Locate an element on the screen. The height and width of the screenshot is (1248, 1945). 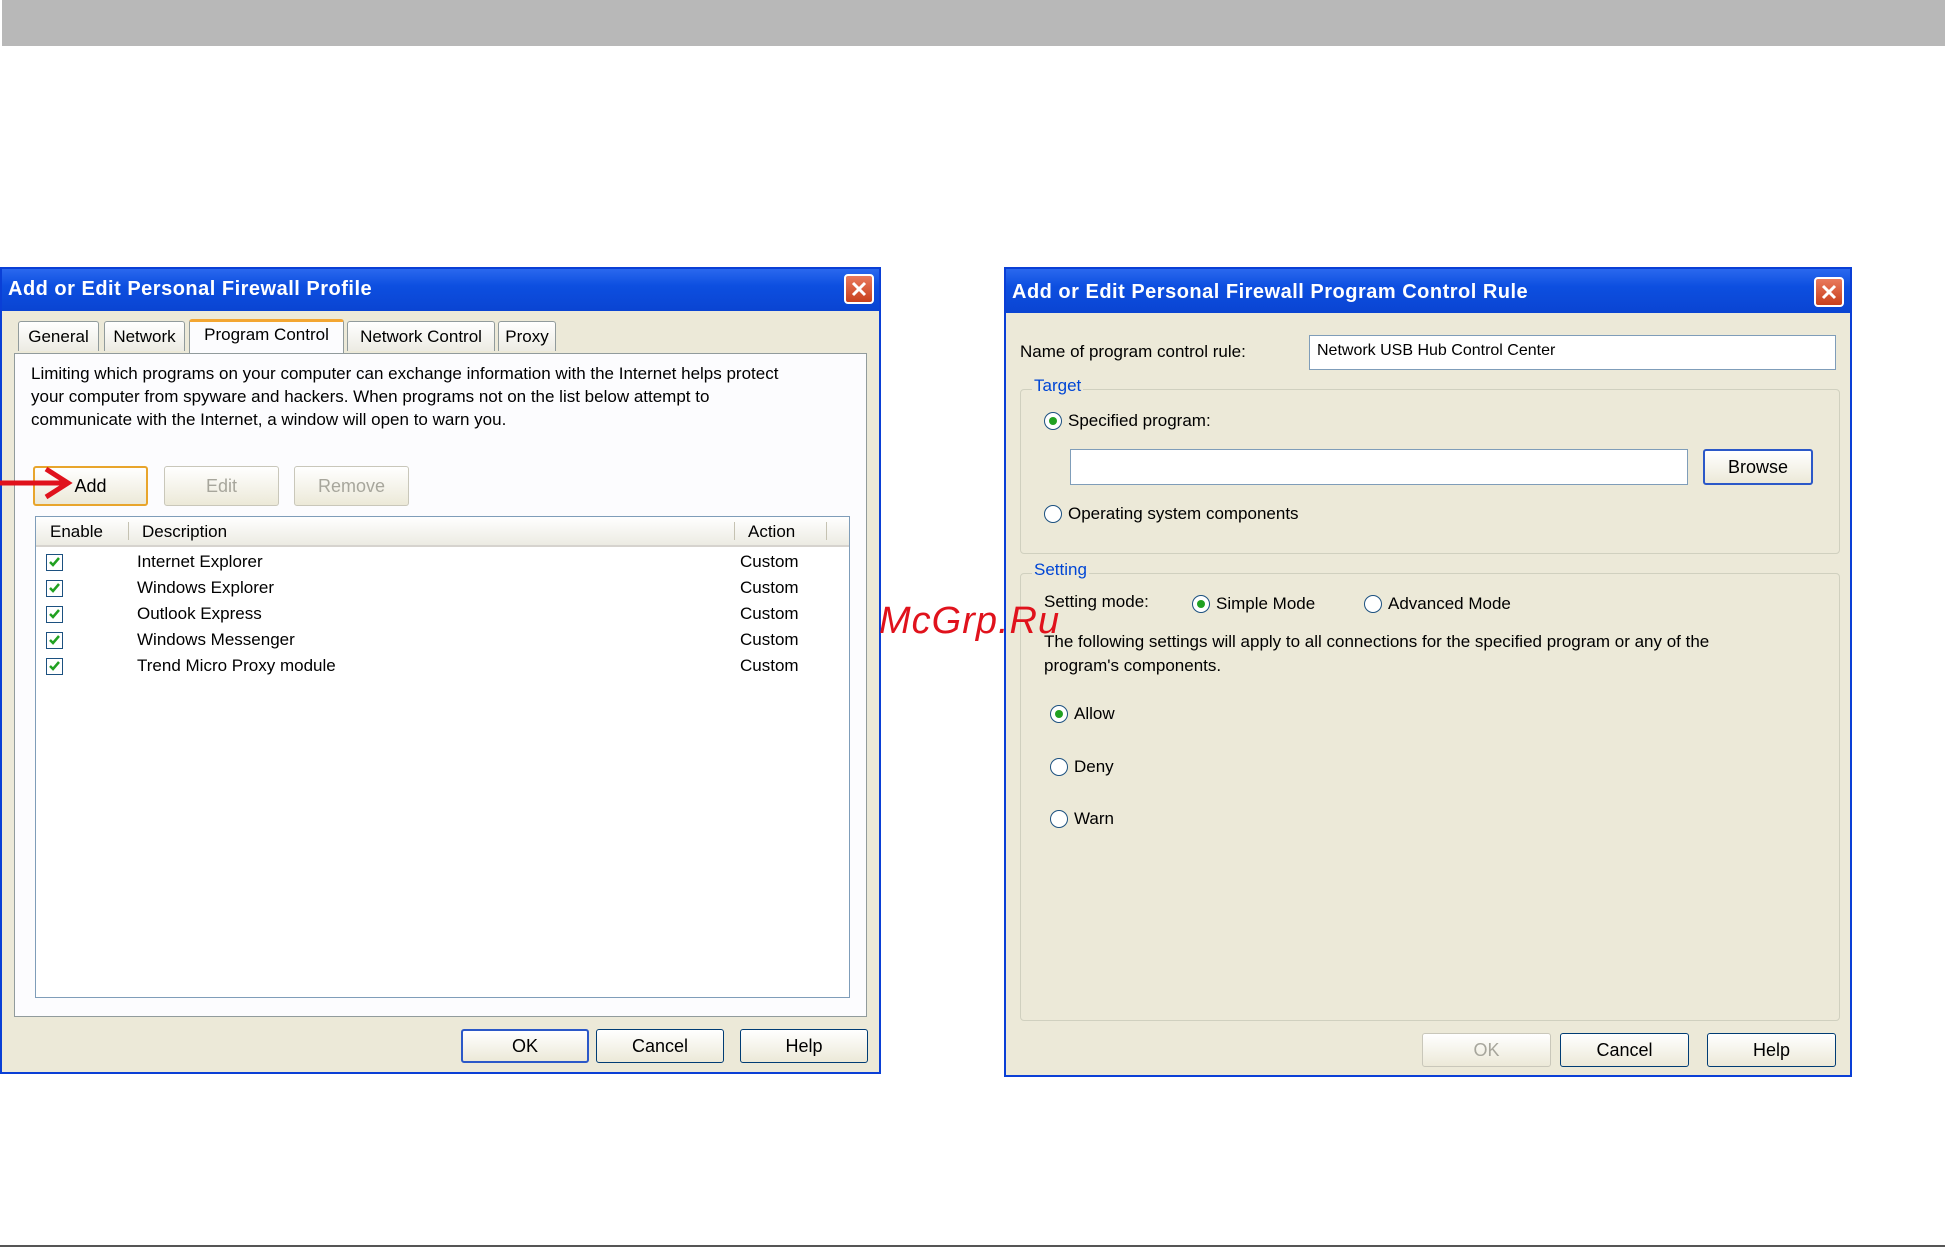
watermark-text: McGrp.Ru is located at coordinates (970, 621).